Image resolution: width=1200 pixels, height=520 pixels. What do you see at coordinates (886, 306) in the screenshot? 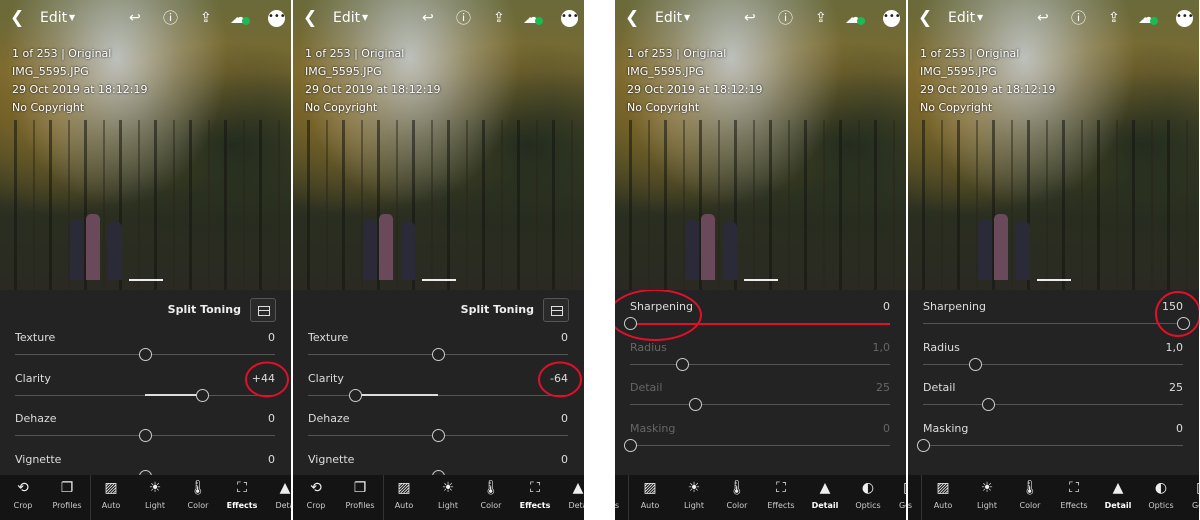
I see `slider-value-sharpening: 0` at bounding box center [886, 306].